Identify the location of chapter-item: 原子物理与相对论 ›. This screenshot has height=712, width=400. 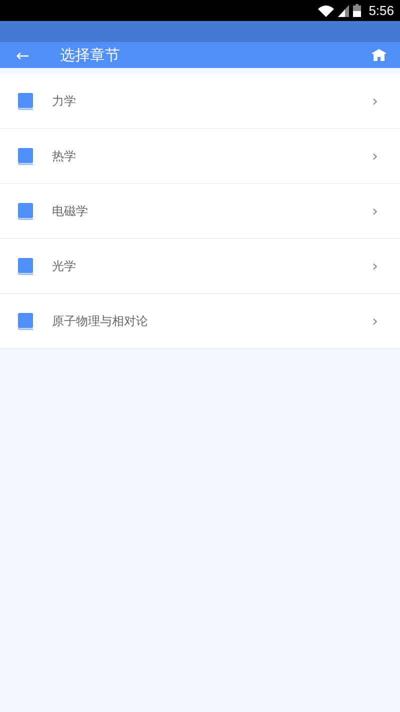
(200, 321).